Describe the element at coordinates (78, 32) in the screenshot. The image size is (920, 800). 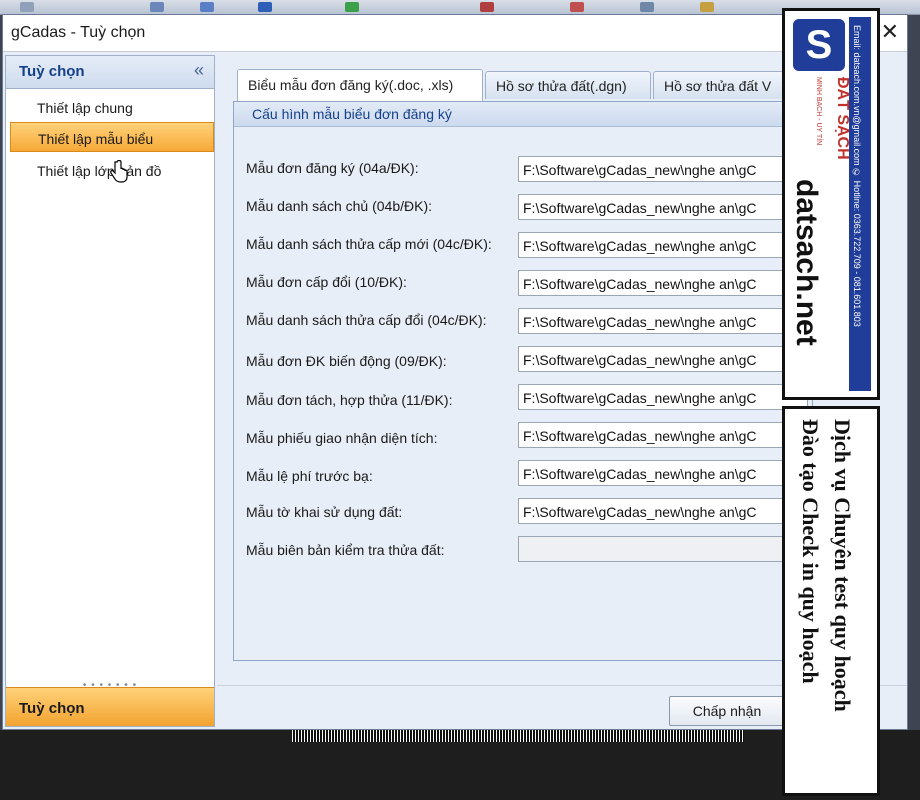
I see `window-title: gCadas - Tuỳ chọn` at that location.